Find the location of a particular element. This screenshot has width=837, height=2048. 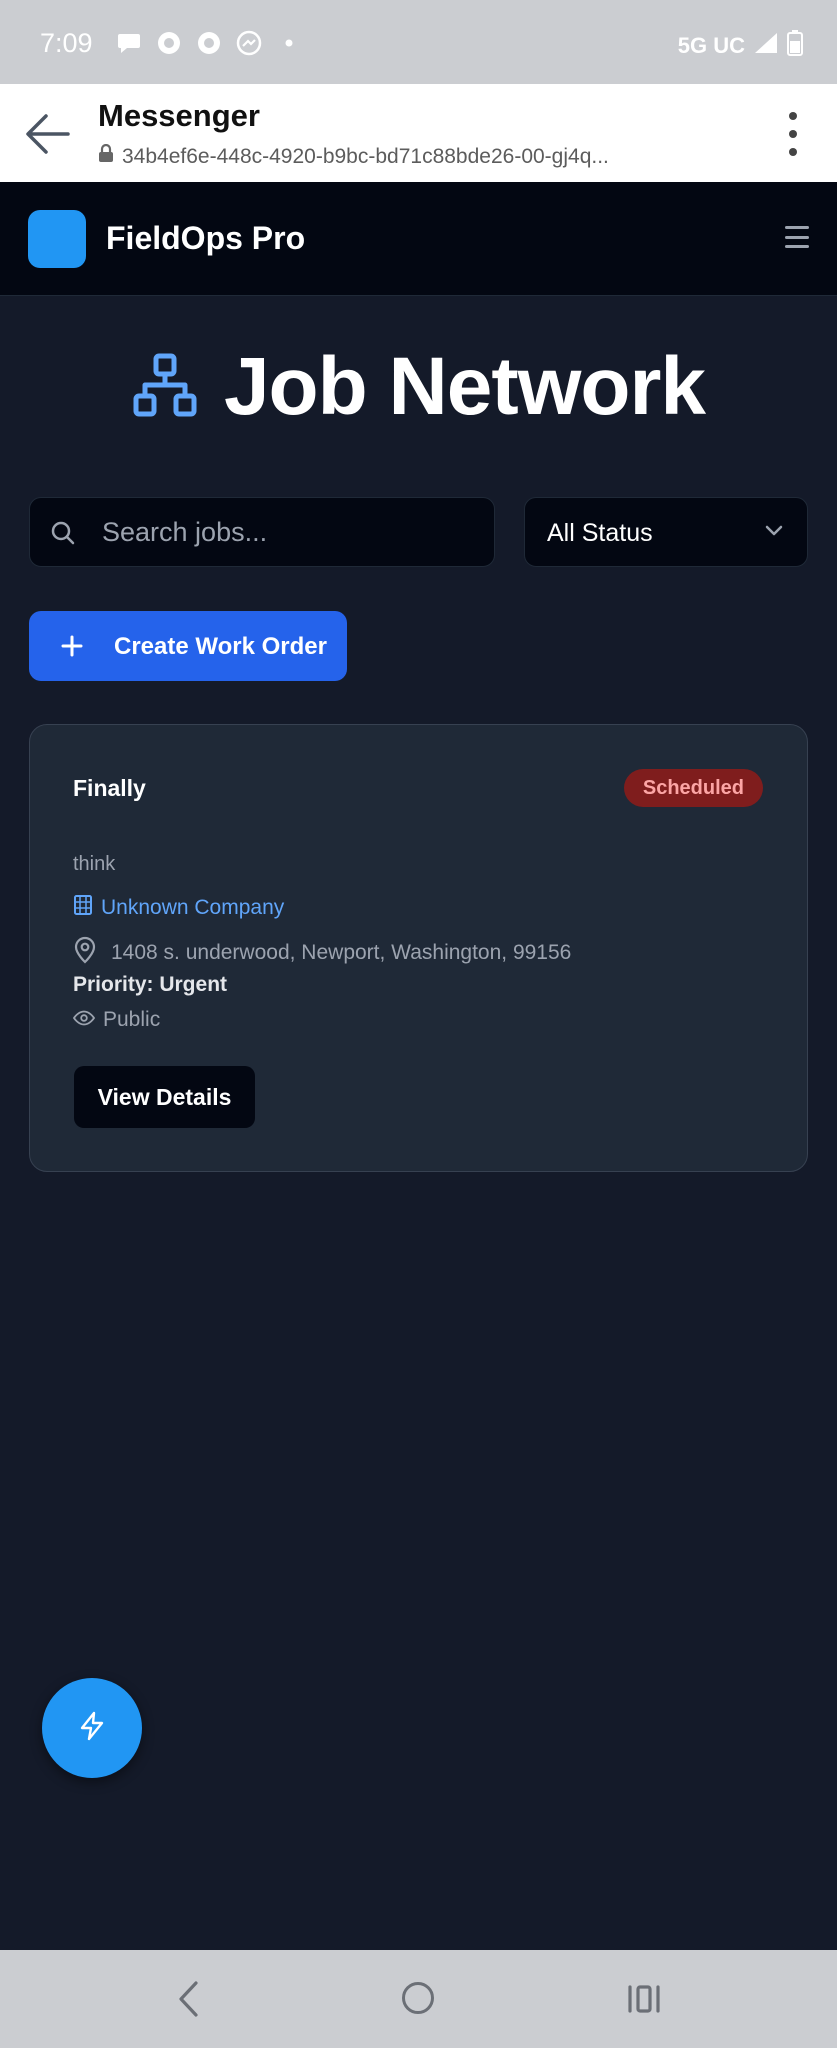

eye-icon is located at coordinates (84, 1020).